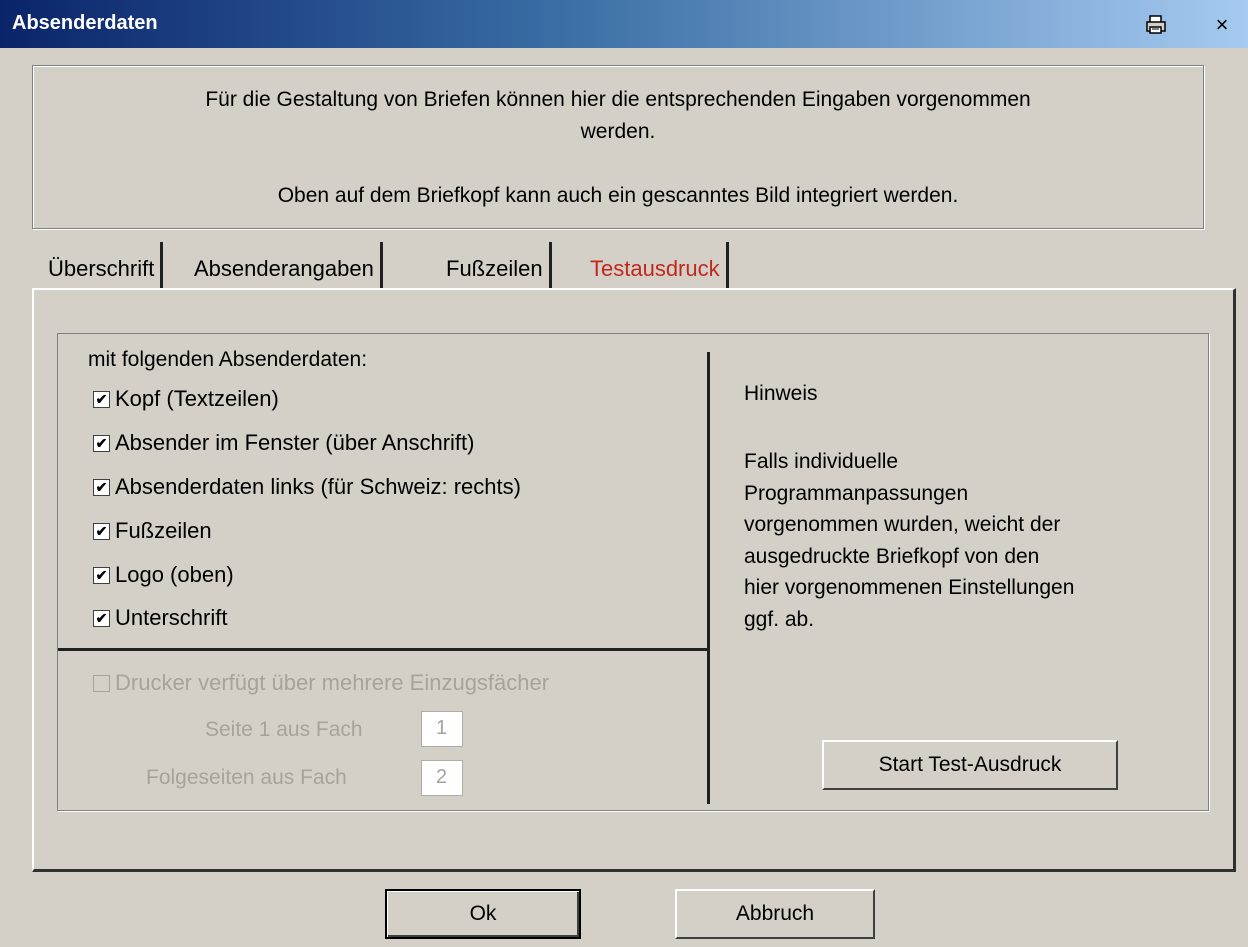 This screenshot has height=947, width=1248. What do you see at coordinates (892, 556) in the screenshot?
I see `note-line: ausgedruckte Briefkopf von den` at bounding box center [892, 556].